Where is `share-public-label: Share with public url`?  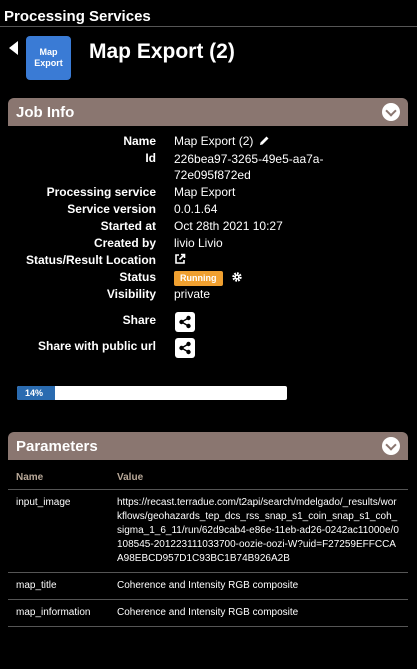 share-public-label: Share with public url is located at coordinates (96, 346).